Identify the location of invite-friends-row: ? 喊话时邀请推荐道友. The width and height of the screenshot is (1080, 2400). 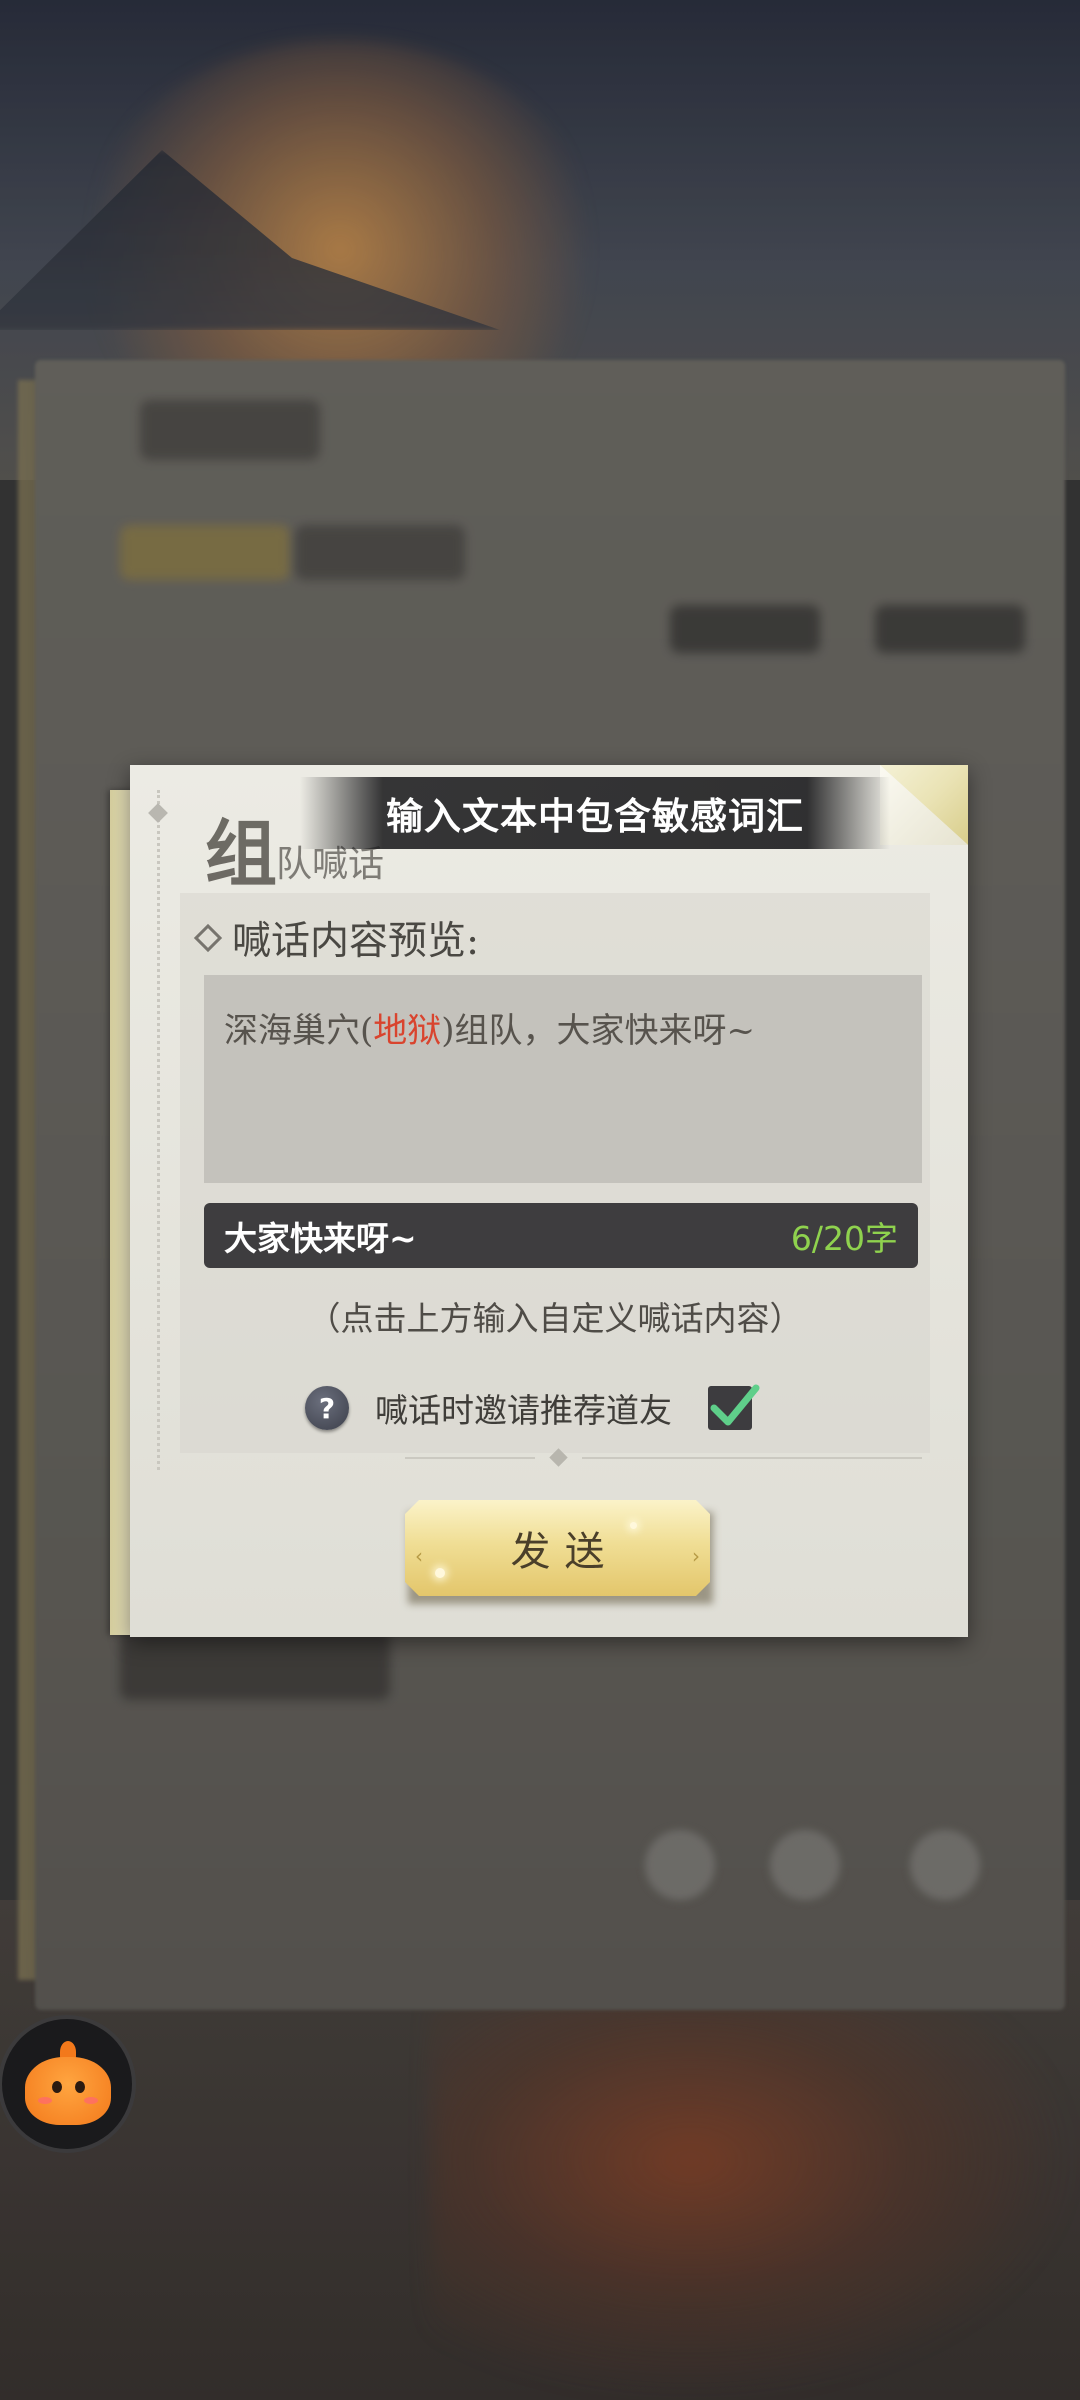
(532, 1408).